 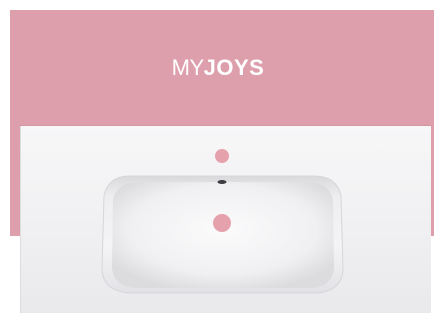 What do you see at coordinates (222, 182) in the screenshot?
I see `overflow-slot` at bounding box center [222, 182].